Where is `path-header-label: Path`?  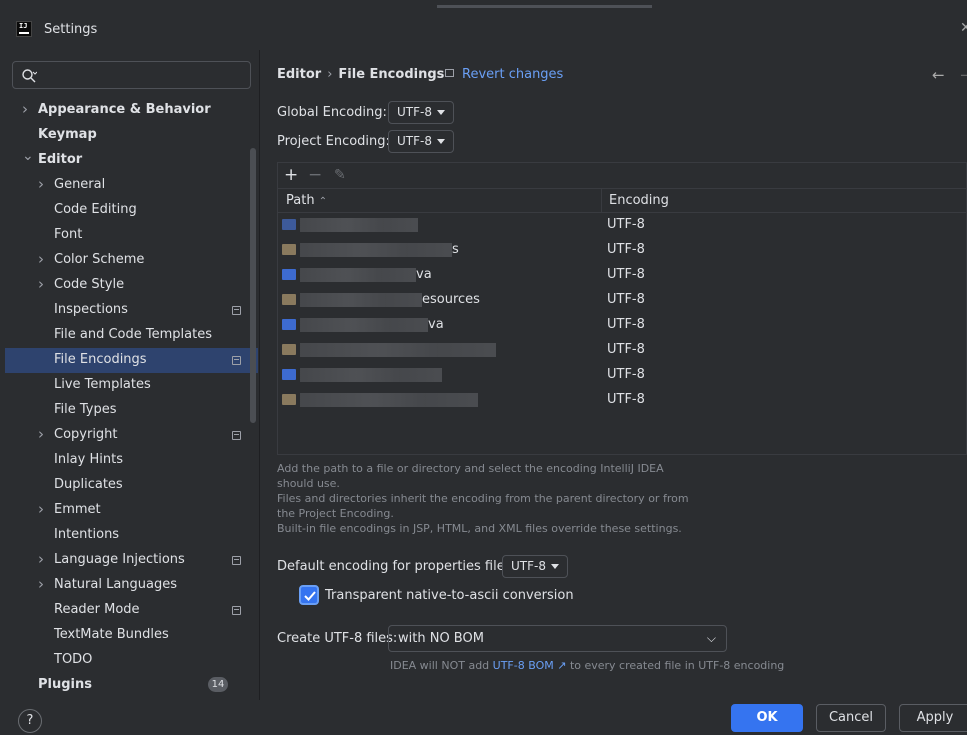
path-header-label: Path is located at coordinates (300, 200).